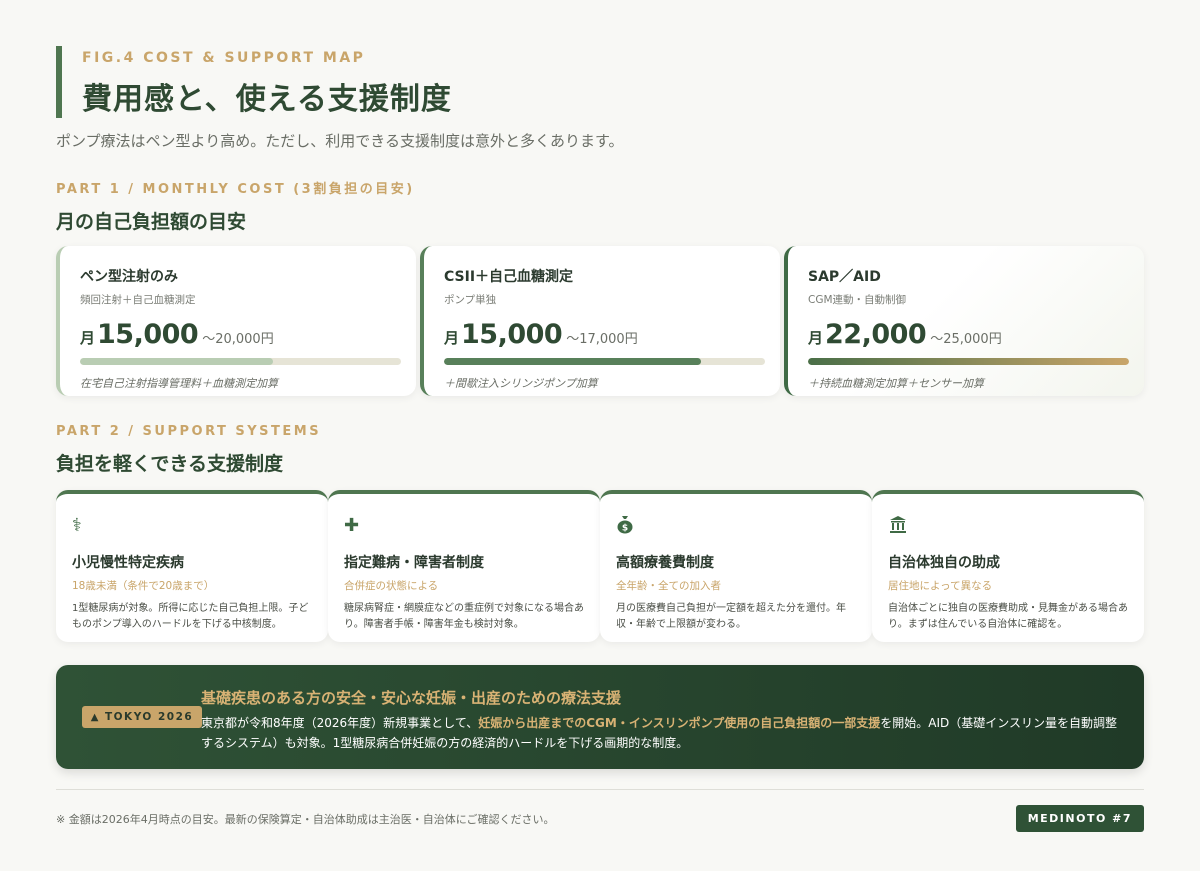 The image size is (1200, 871). I want to click on brand-badge: MEDINOTO #7, so click(1079, 818).